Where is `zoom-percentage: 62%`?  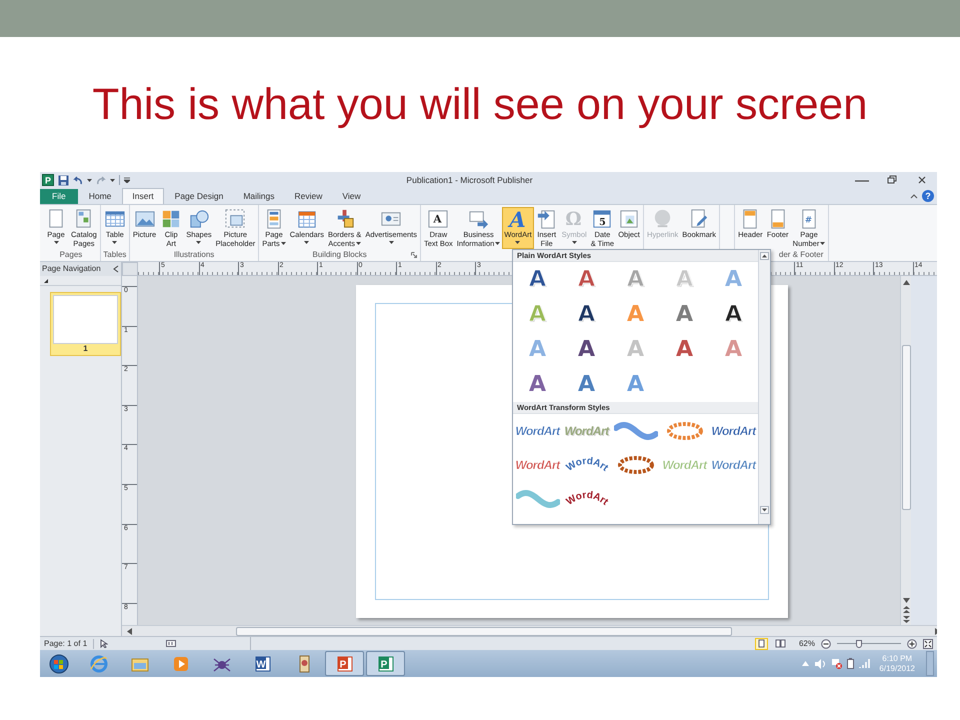
zoom-percentage: 62% is located at coordinates (806, 644).